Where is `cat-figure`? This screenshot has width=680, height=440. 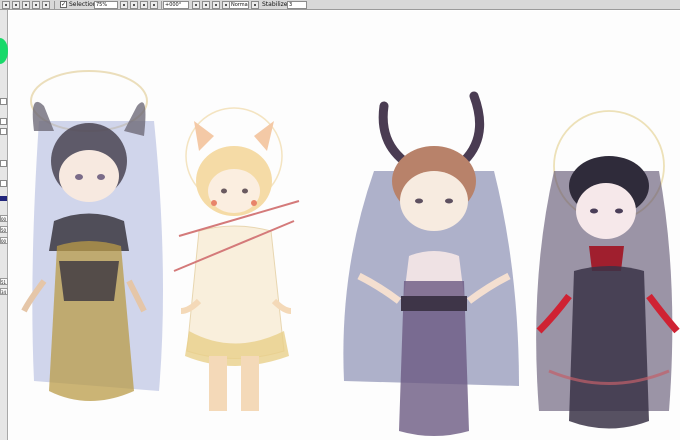
cat-figure is located at coordinates (236, 259).